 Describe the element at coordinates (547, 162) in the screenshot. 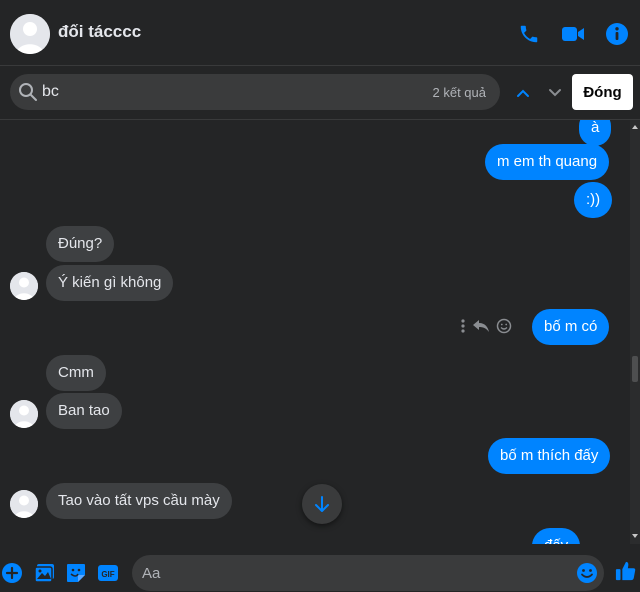

I see `message-bubble: m em th quang` at that location.